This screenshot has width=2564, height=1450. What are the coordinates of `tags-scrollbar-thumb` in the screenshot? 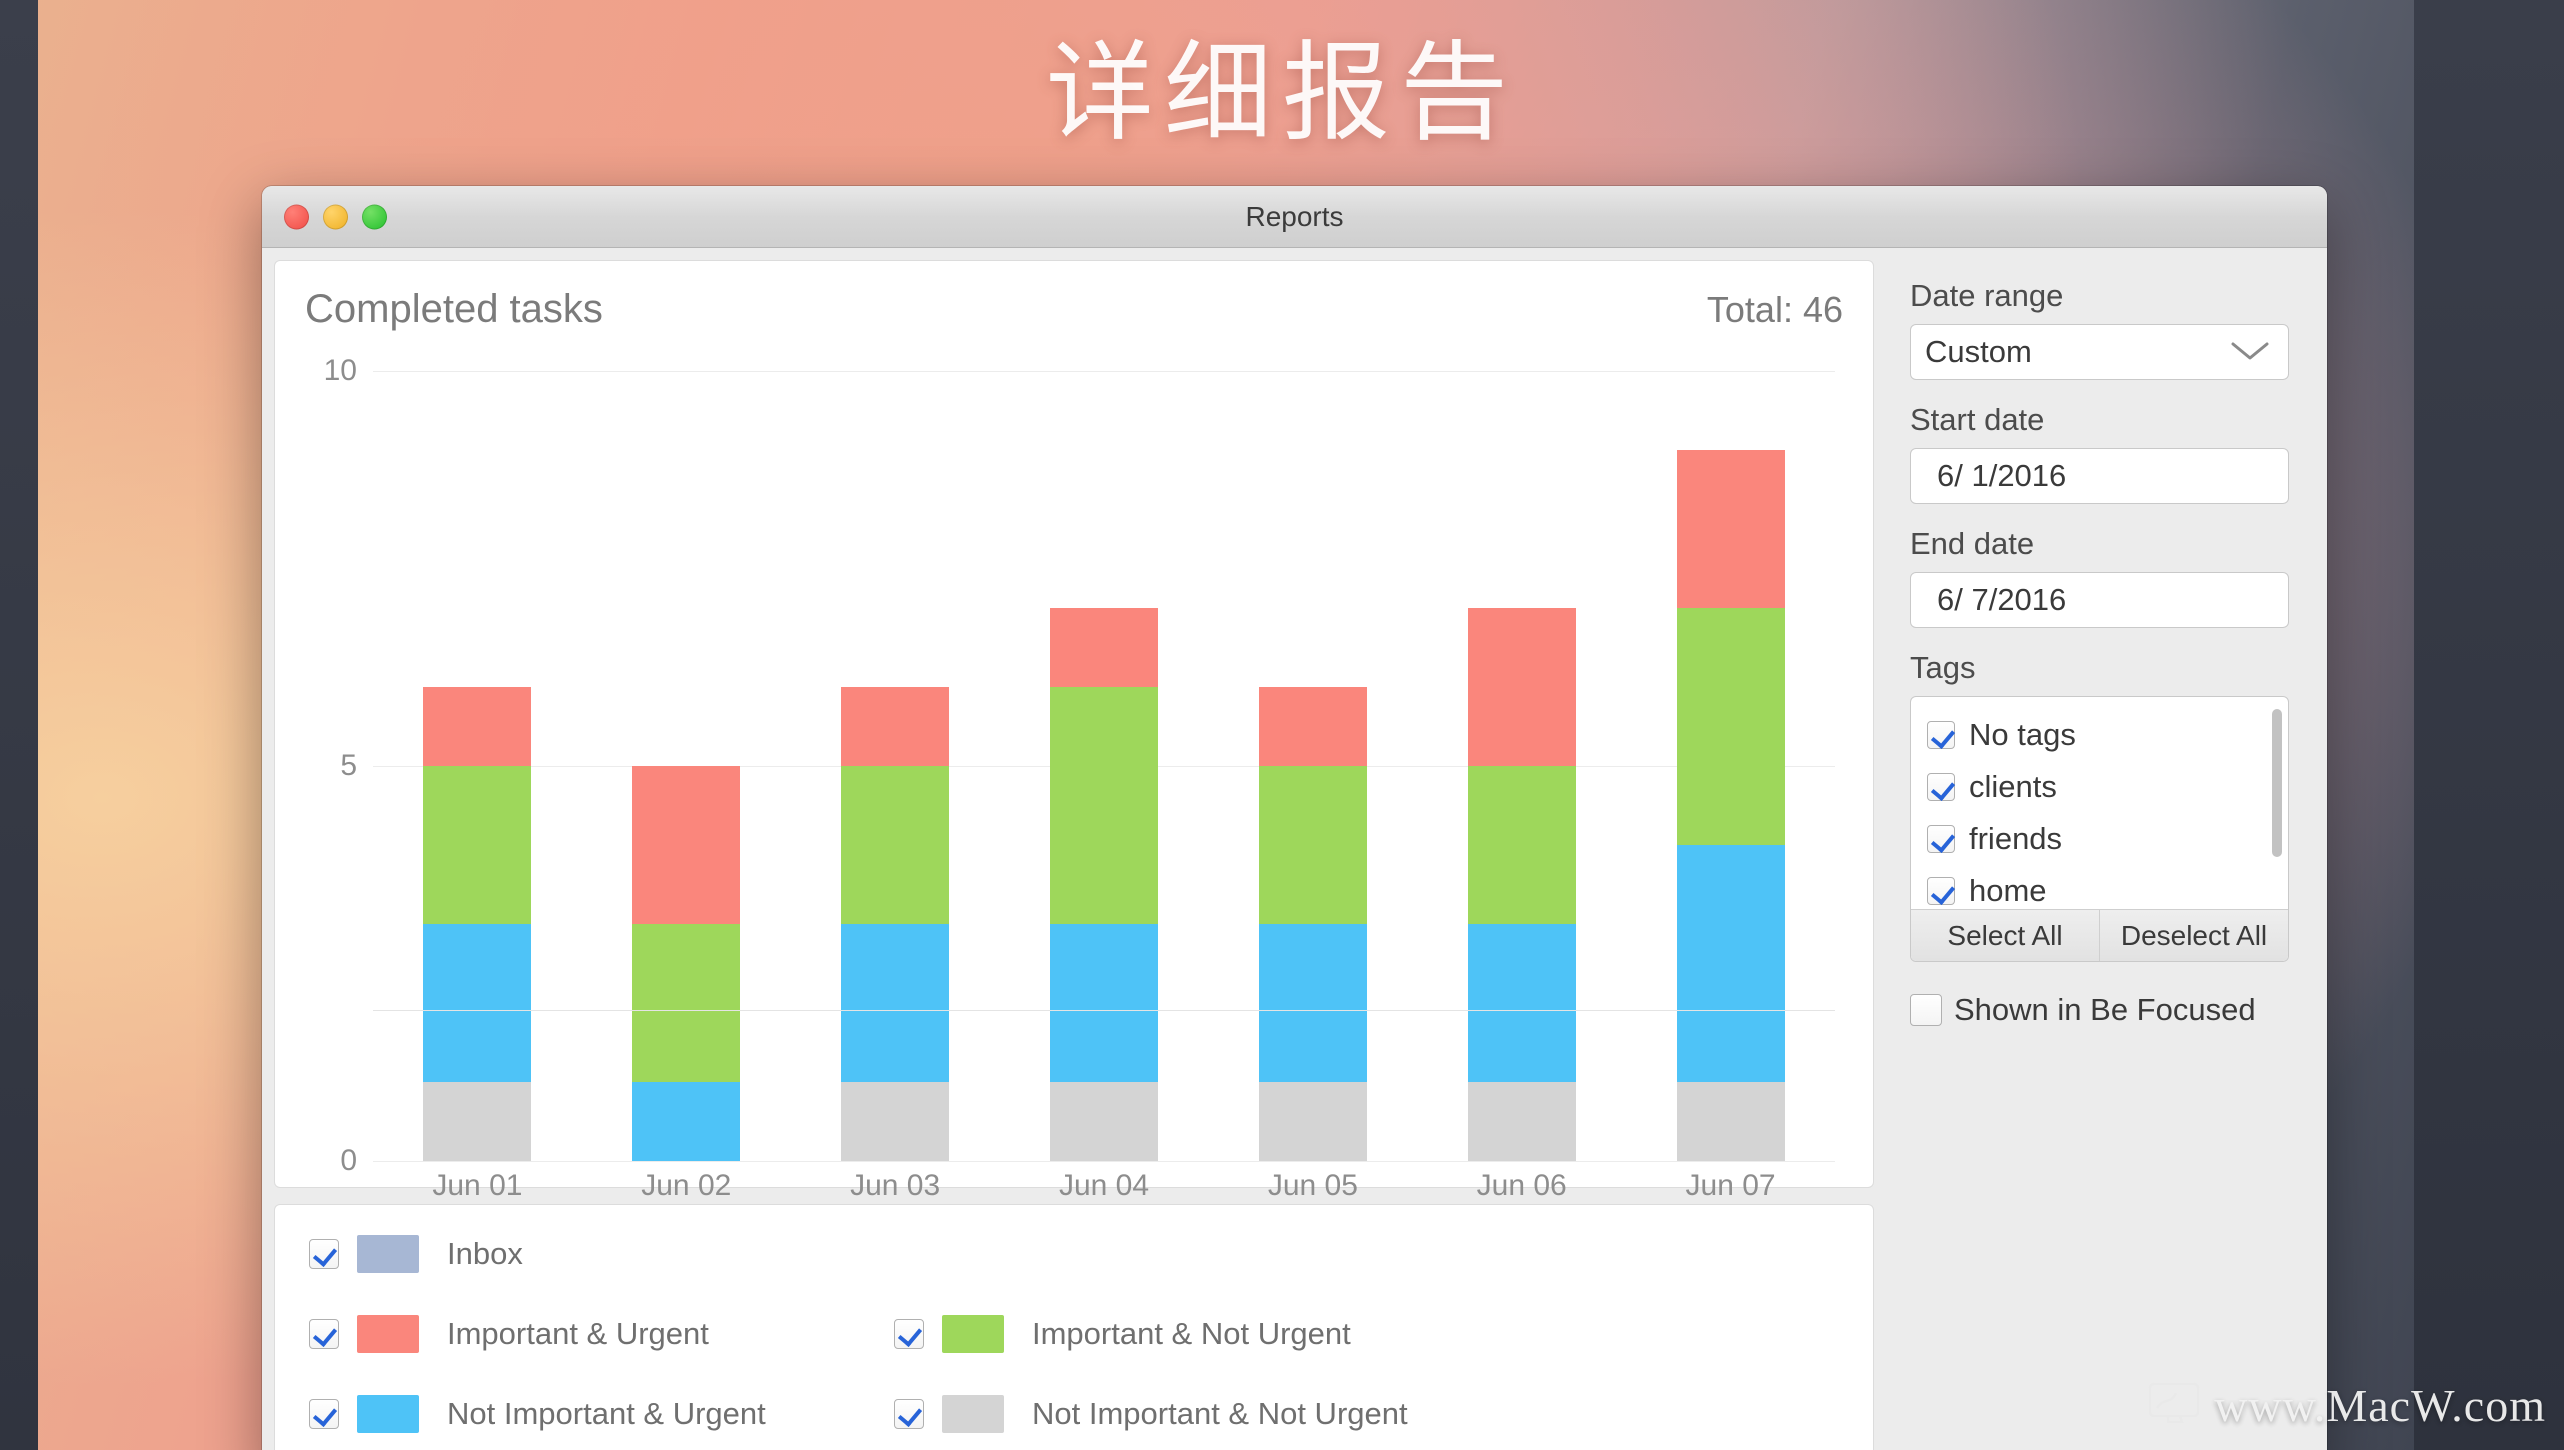 It's located at (2277, 783).